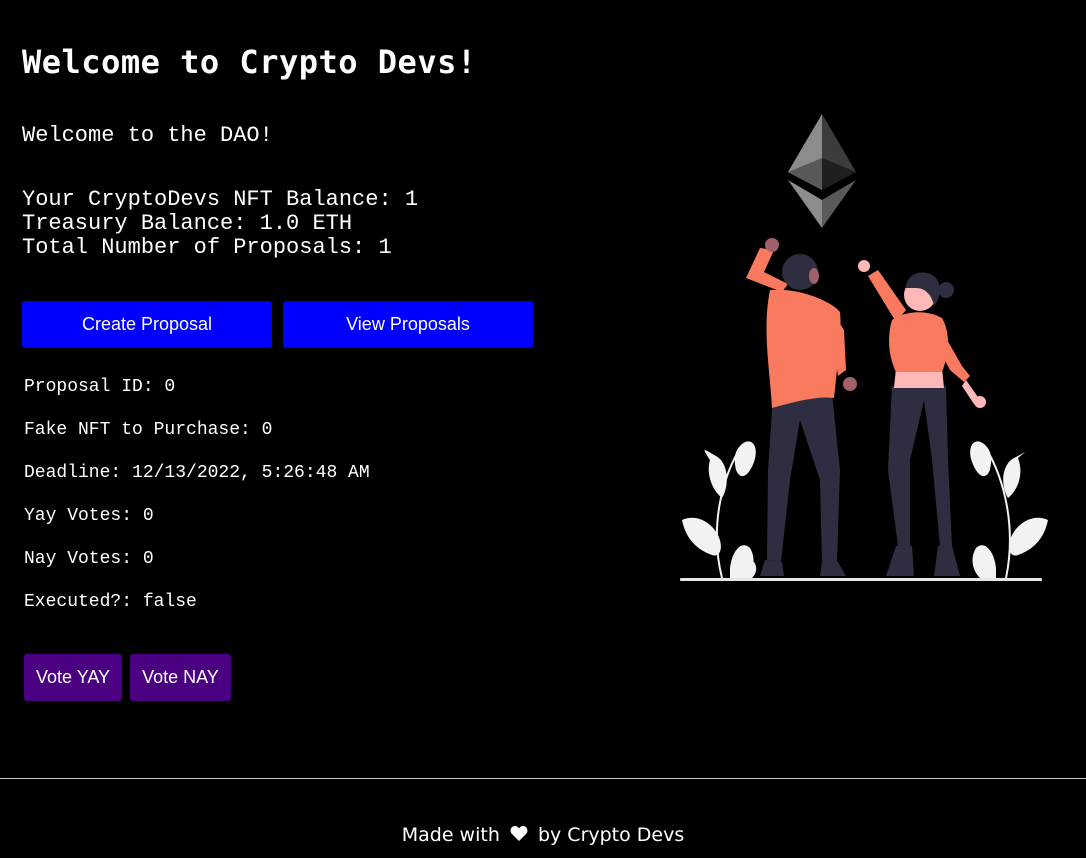 This screenshot has width=1086, height=858. I want to click on footer-prefix: Made with, so click(450, 835).